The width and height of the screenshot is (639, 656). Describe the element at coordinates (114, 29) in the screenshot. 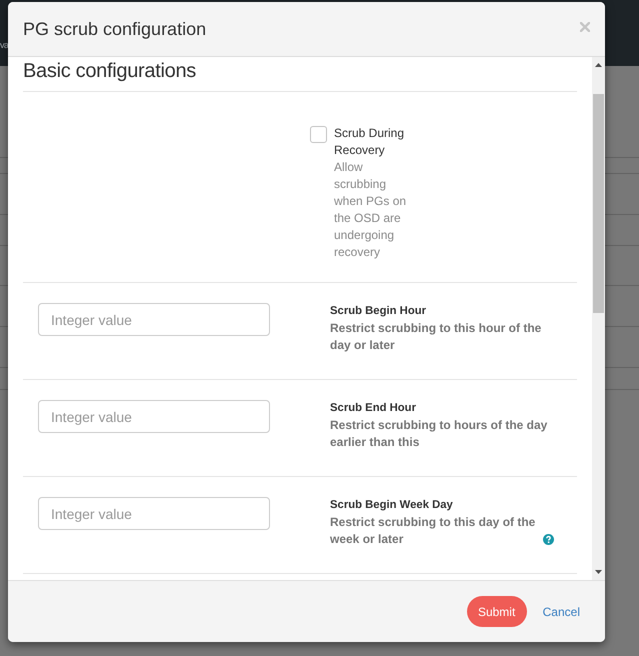

I see `dialog-title: PG scrub configuration` at that location.